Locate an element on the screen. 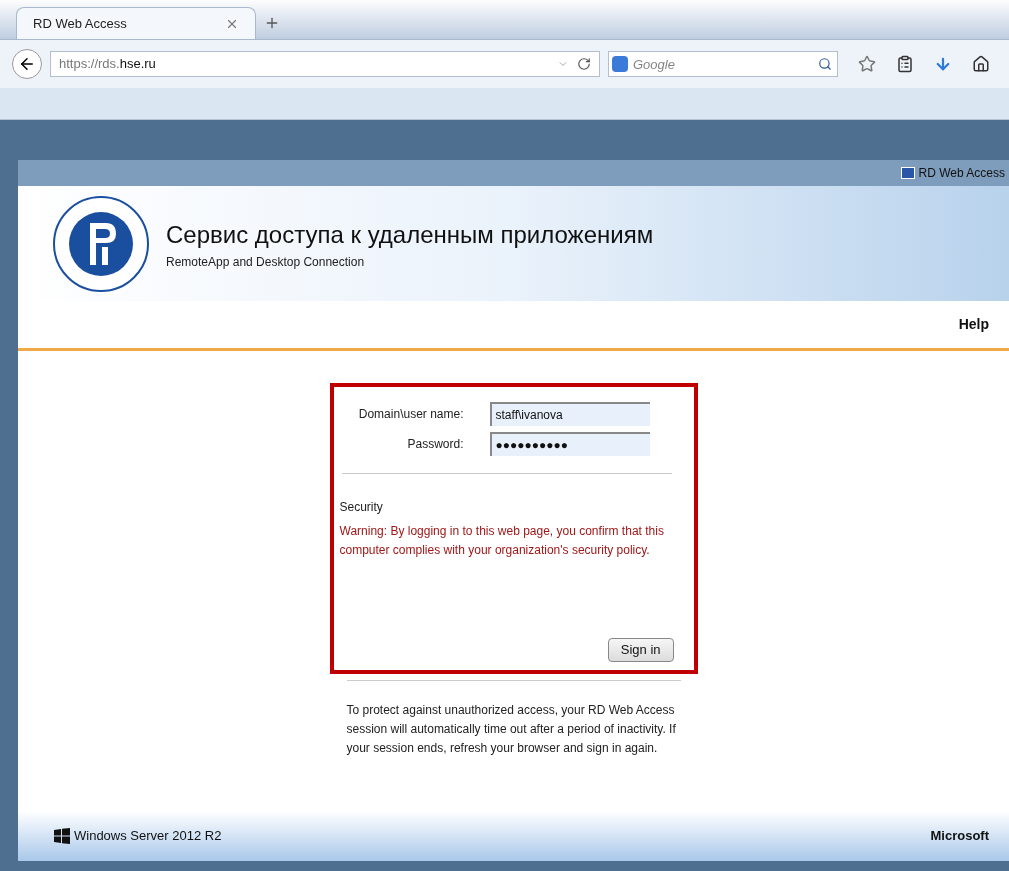  top-strip-label: RD Web Access is located at coordinates (961, 173).